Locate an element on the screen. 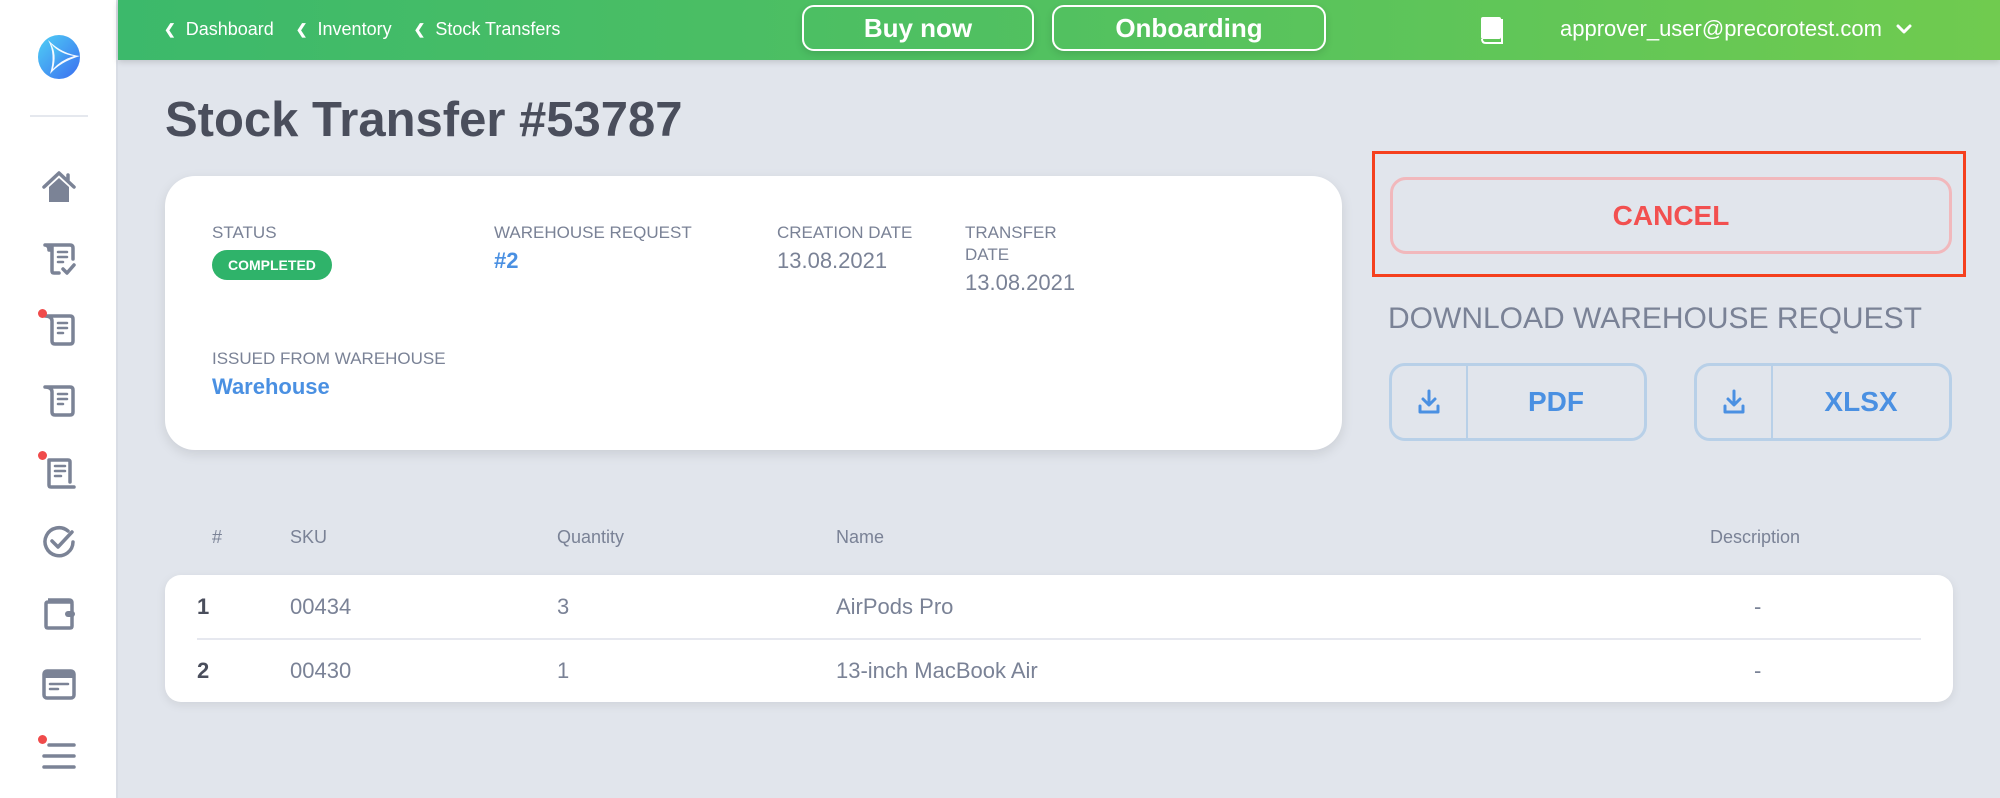 This screenshot has height=798, width=2000. breadcrumb-dashboard: ❮ Dashboard is located at coordinates (219, 29).